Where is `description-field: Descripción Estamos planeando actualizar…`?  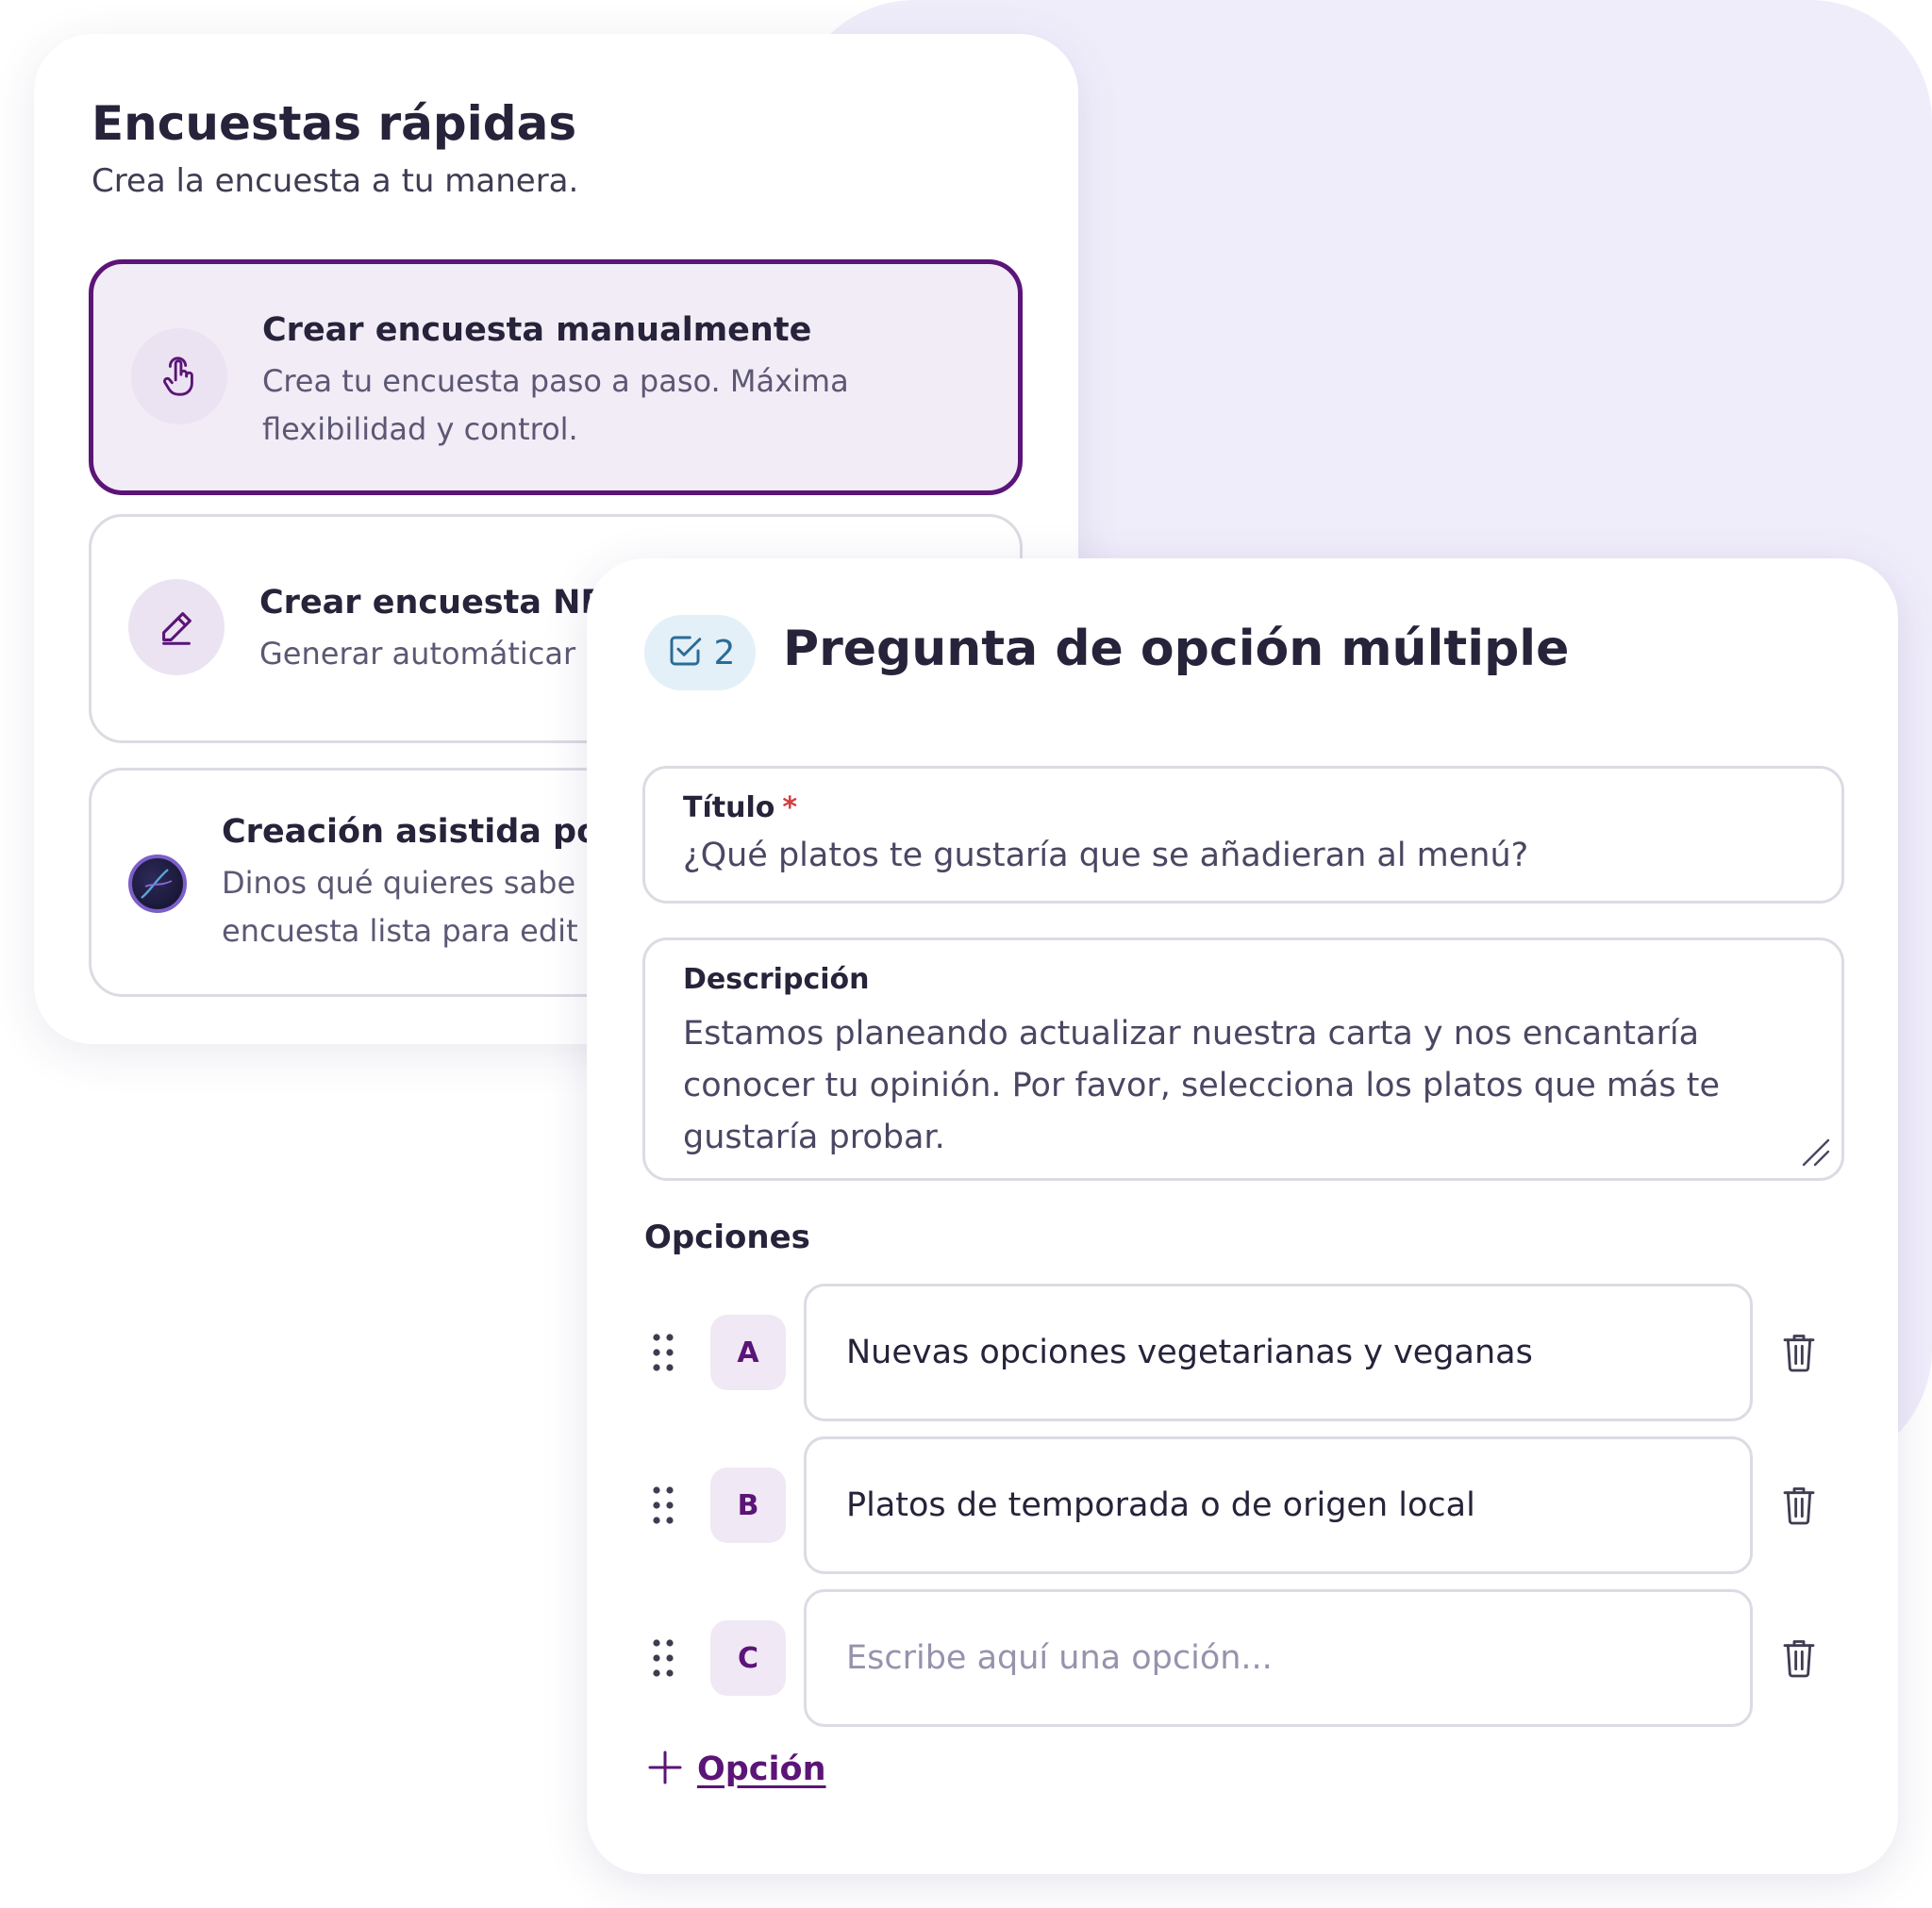 description-field: Descripción Estamos planeando actualizar… is located at coordinates (1243, 1059).